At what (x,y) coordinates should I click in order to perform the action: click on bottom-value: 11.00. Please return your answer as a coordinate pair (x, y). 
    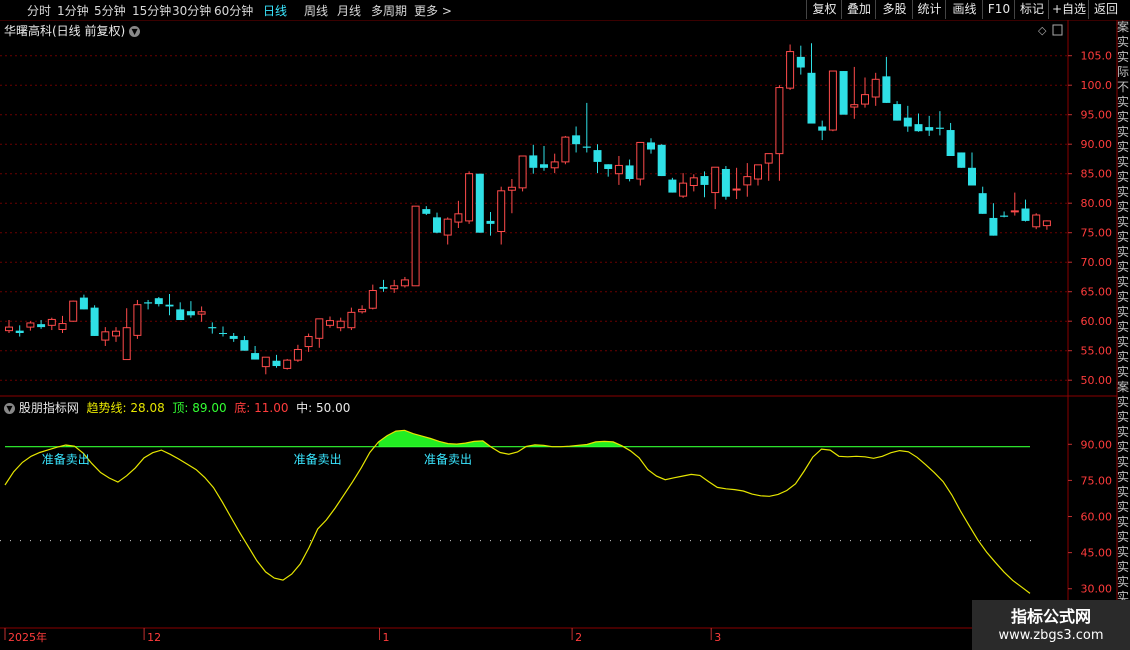
    Looking at the image, I should click on (271, 408).